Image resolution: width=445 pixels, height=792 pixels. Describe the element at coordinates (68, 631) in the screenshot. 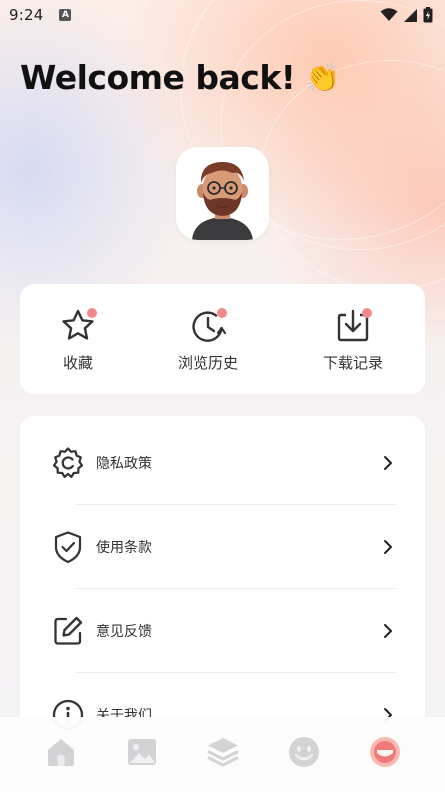

I see `edit-icon` at that location.